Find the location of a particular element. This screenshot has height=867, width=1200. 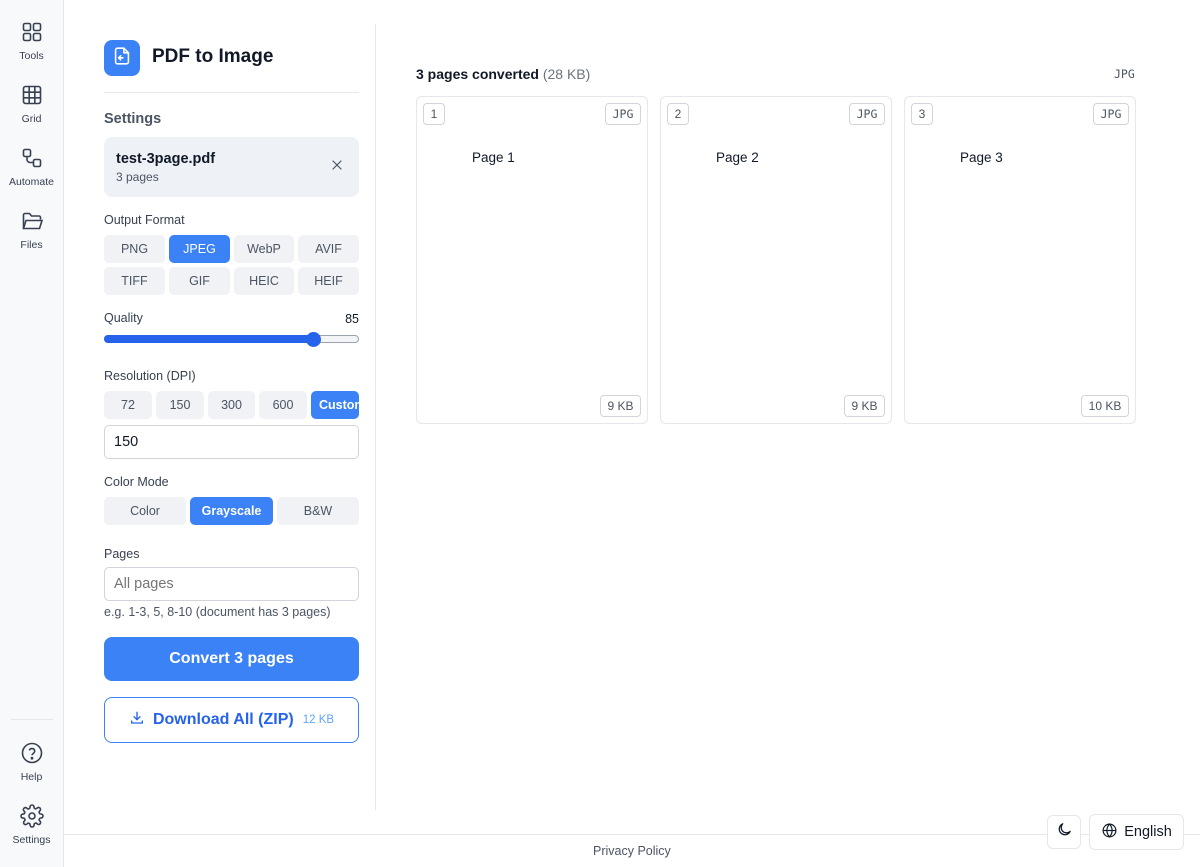

gear-icon is located at coordinates (31, 816).